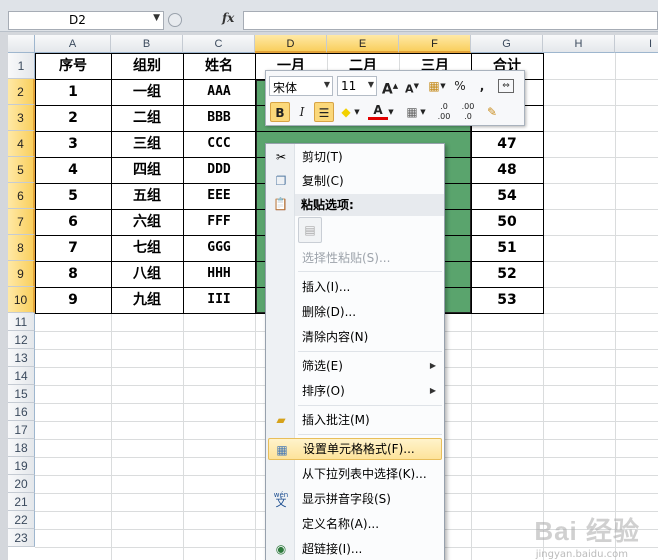 This screenshot has height=560, width=658. Describe the element at coordinates (73, 196) in the screenshot. I see `table-cell: 5` at that location.